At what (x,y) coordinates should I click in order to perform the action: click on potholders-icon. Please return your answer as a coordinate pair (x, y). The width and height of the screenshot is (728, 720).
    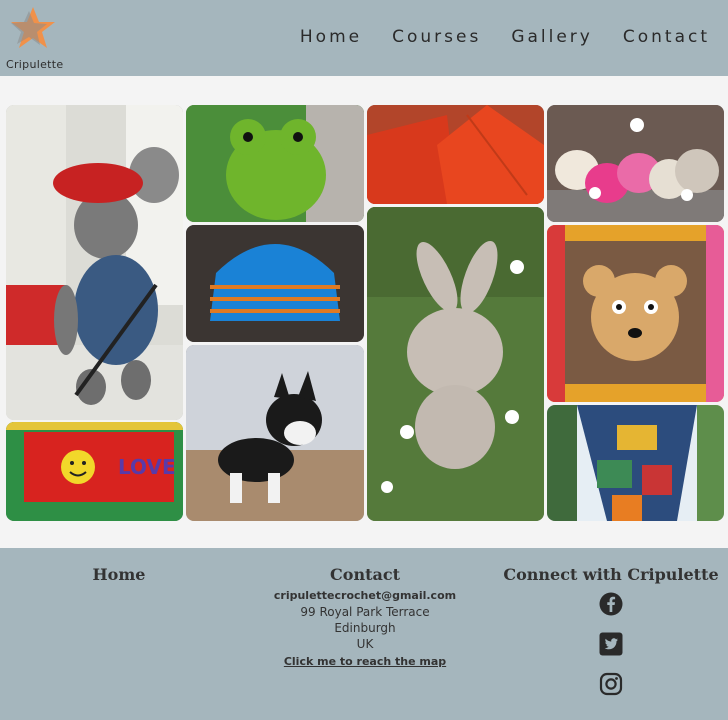
    Looking at the image, I should click on (455, 154).